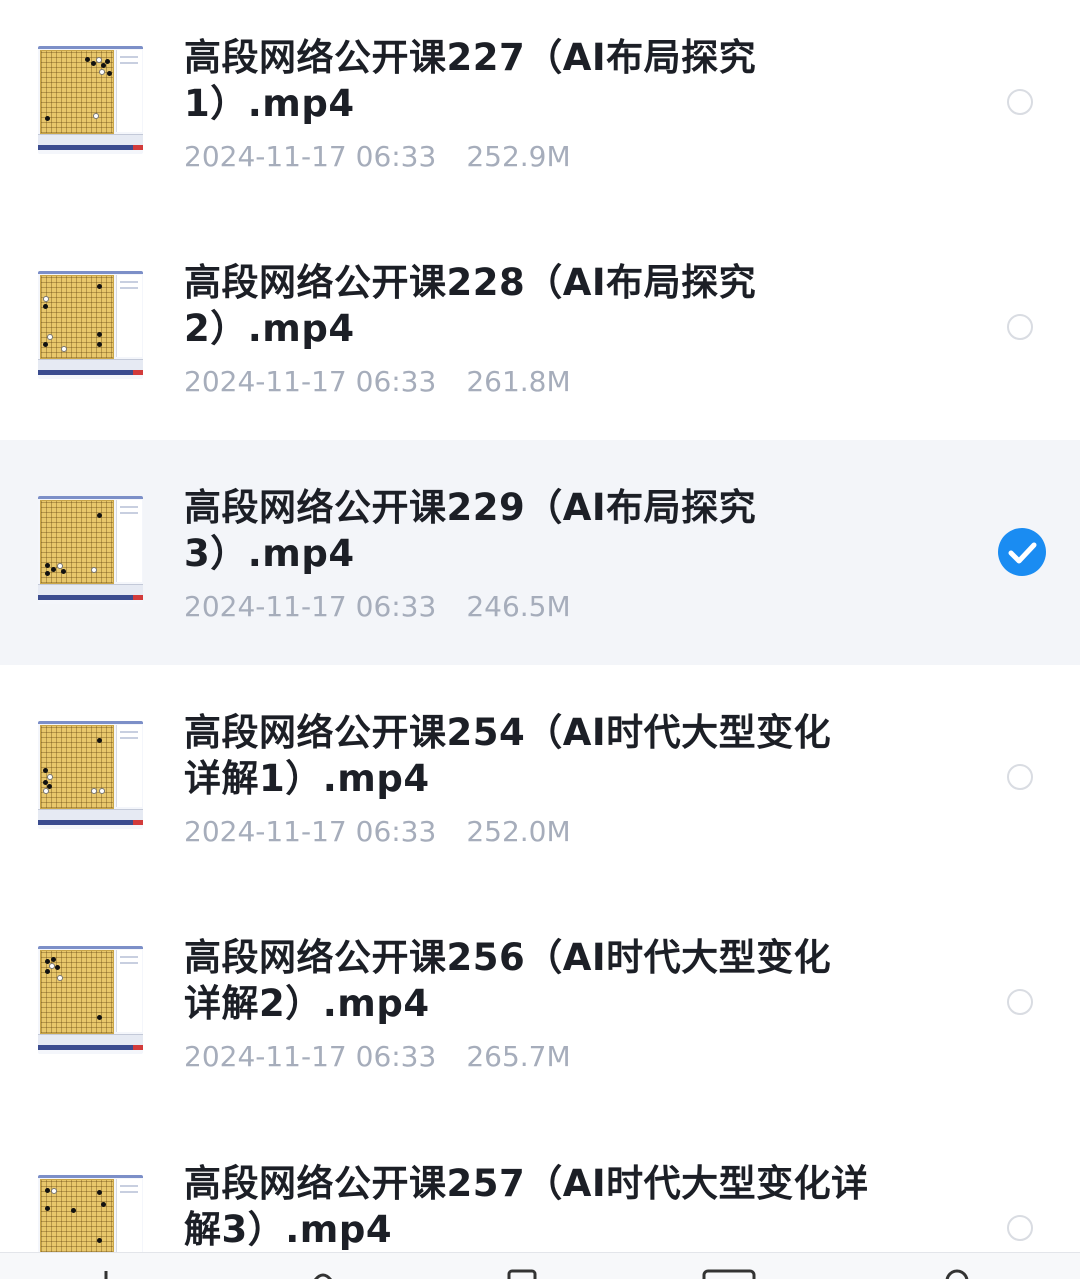 This screenshot has height=1279, width=1080. I want to click on file-title: 高段网络公开课227（AI布局探究 1）.mp4, so click(554, 81).